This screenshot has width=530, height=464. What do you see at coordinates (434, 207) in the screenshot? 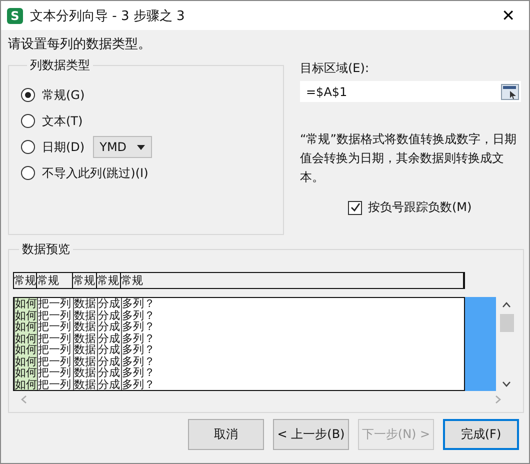
I see `negative-checkbox: 按负号跟踪负数(M)` at bounding box center [434, 207].